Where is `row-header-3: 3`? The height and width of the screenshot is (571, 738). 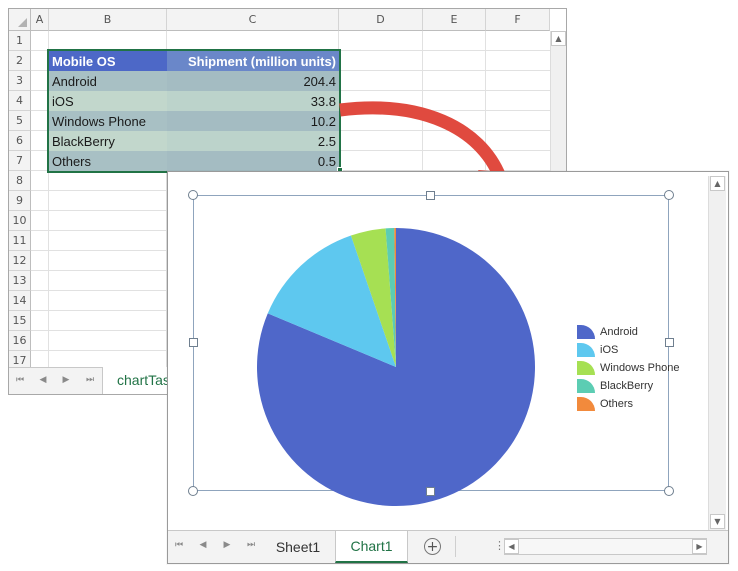 row-header-3: 3 is located at coordinates (20, 81).